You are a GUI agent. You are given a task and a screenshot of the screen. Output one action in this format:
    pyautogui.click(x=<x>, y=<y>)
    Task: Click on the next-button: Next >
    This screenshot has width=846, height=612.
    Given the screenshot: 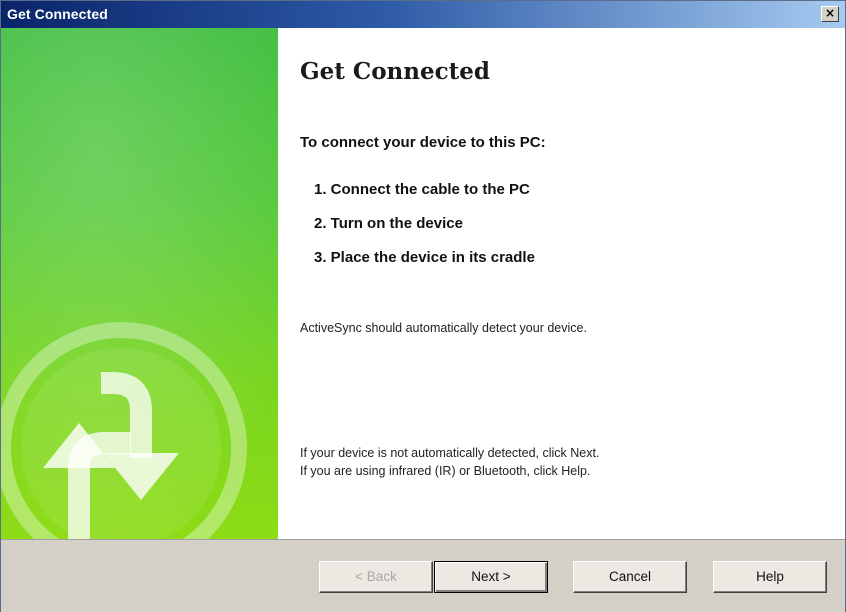 What is the action you would take?
    pyautogui.click(x=491, y=577)
    